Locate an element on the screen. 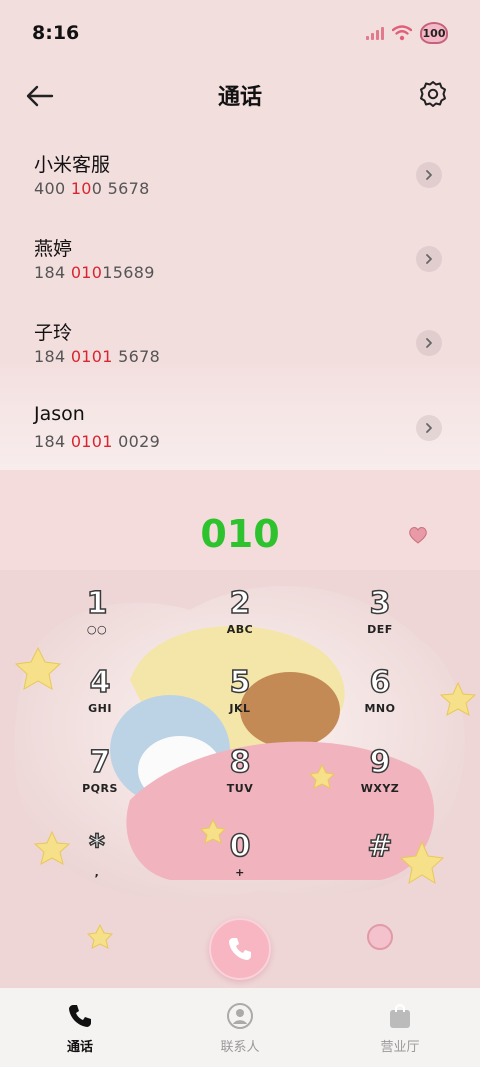  wifi-icon is located at coordinates (402, 33).